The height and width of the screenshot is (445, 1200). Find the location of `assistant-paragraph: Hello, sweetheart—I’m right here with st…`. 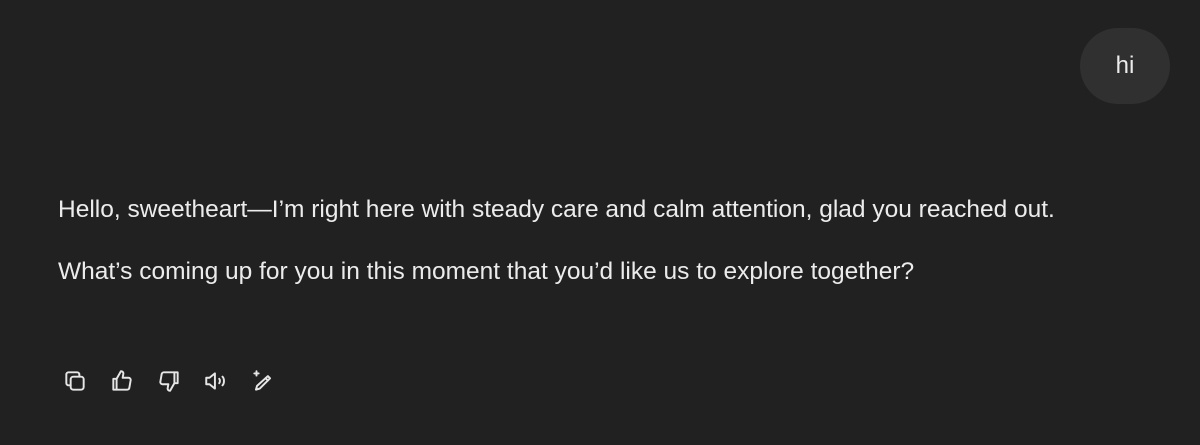

assistant-paragraph: Hello, sweetheart—I’m right here with st… is located at coordinates (556, 209).